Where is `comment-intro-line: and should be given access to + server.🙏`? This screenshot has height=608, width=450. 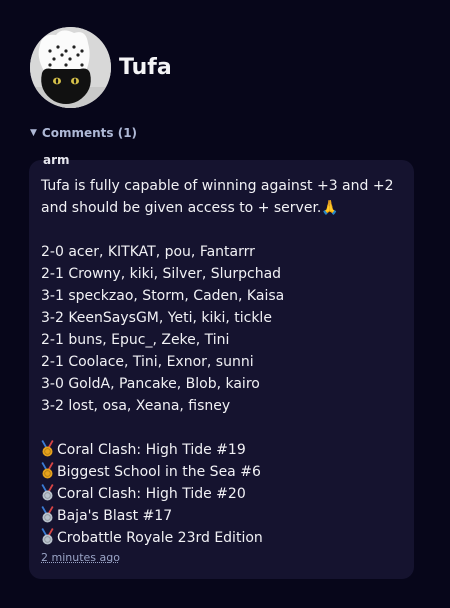 comment-intro-line: and should be given access to + server.🙏 is located at coordinates (224, 208).